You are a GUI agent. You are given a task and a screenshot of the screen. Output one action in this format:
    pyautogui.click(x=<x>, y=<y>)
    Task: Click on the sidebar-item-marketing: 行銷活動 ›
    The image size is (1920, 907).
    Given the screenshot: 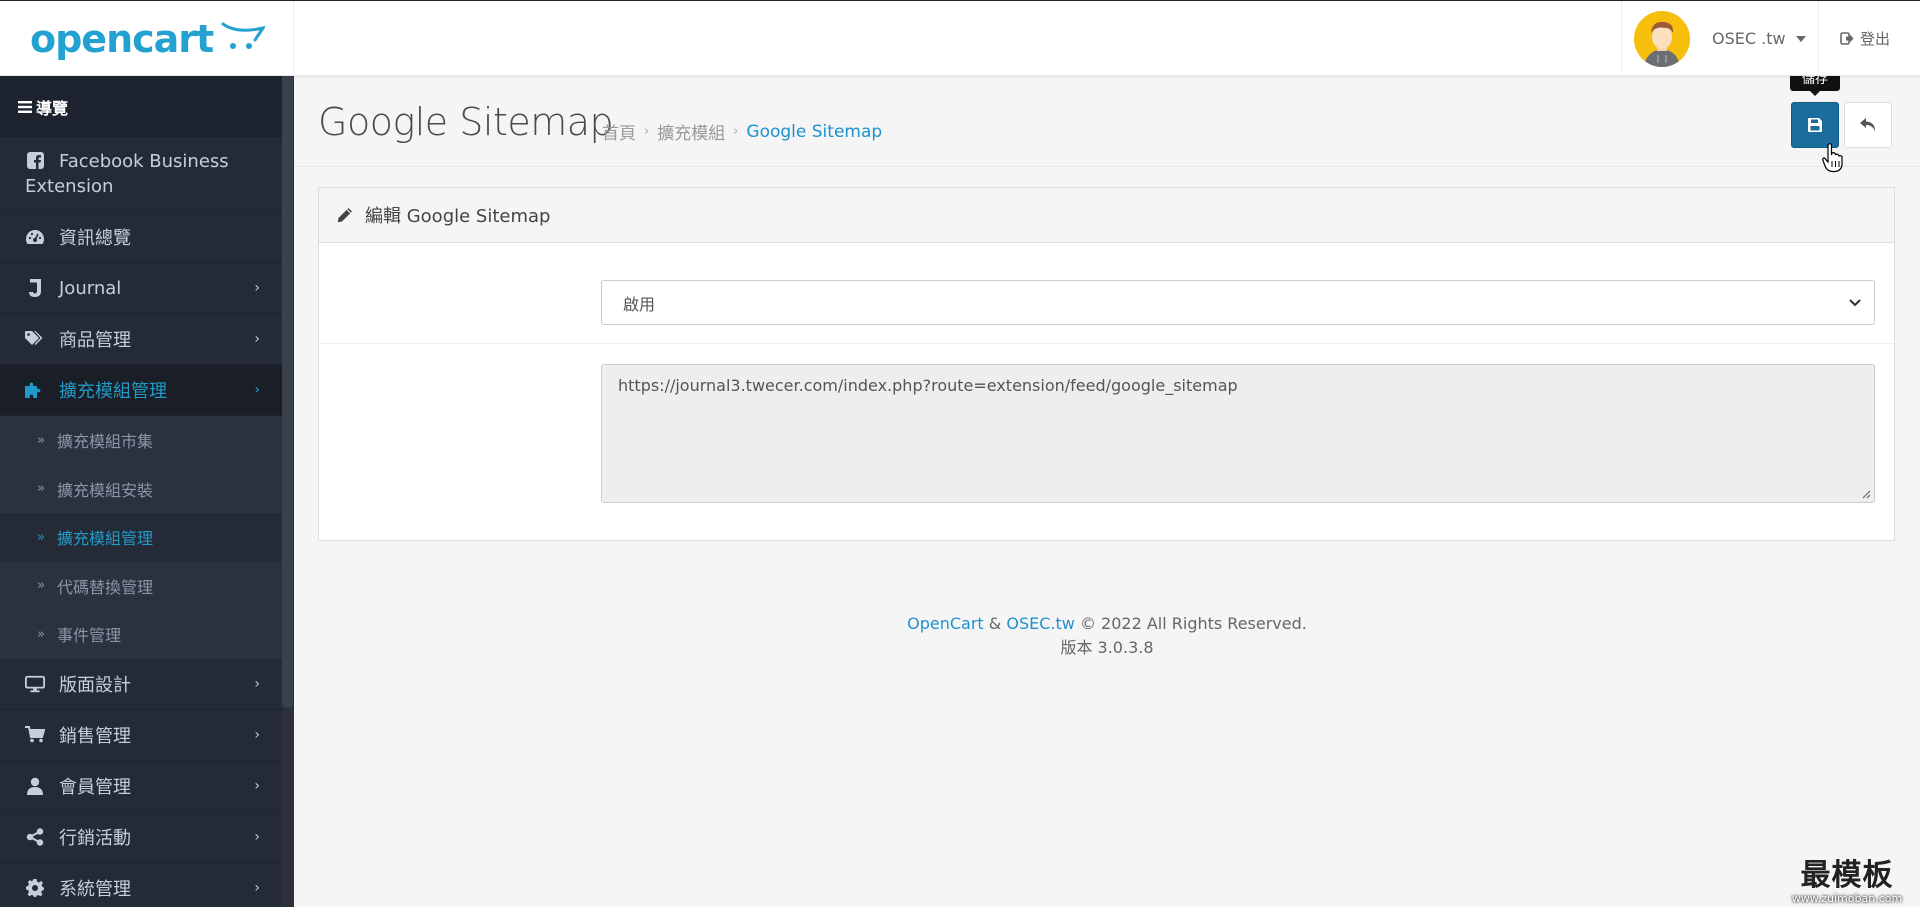 What is the action you would take?
    pyautogui.click(x=141, y=837)
    